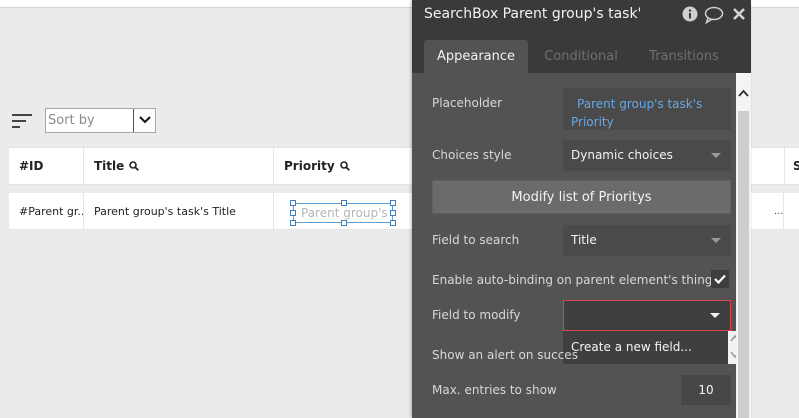 This screenshot has height=418, width=799. What do you see at coordinates (533, 14) in the screenshot?
I see `panel-title: SearchBox Parent group's task'` at bounding box center [533, 14].